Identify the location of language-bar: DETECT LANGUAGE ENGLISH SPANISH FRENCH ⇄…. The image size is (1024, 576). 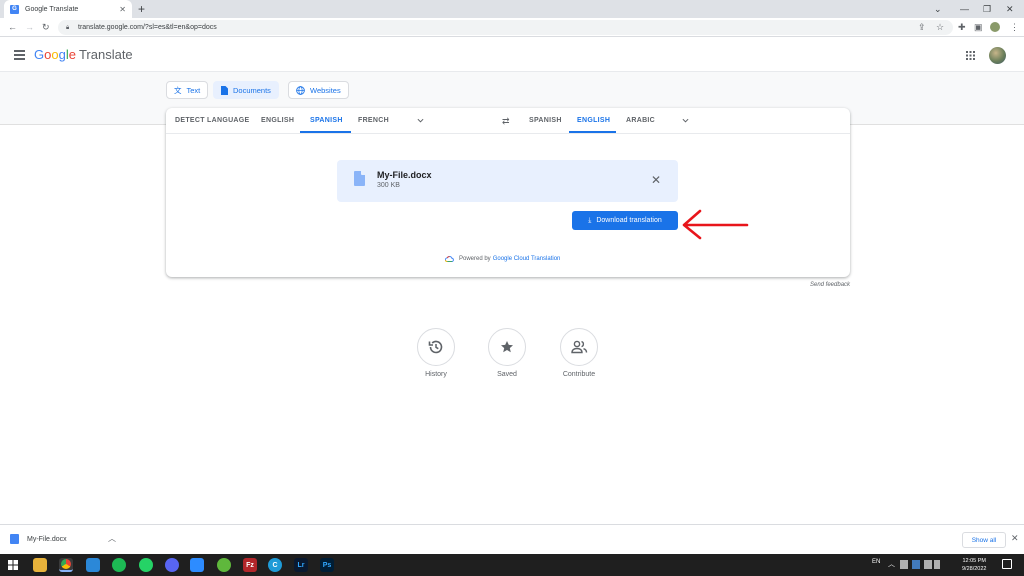
(508, 121).